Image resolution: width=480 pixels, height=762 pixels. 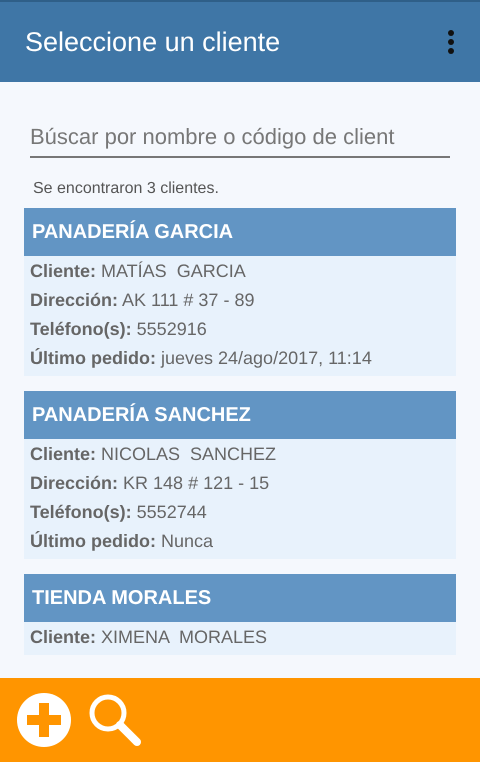 What do you see at coordinates (44, 720) in the screenshot?
I see `add-icon` at bounding box center [44, 720].